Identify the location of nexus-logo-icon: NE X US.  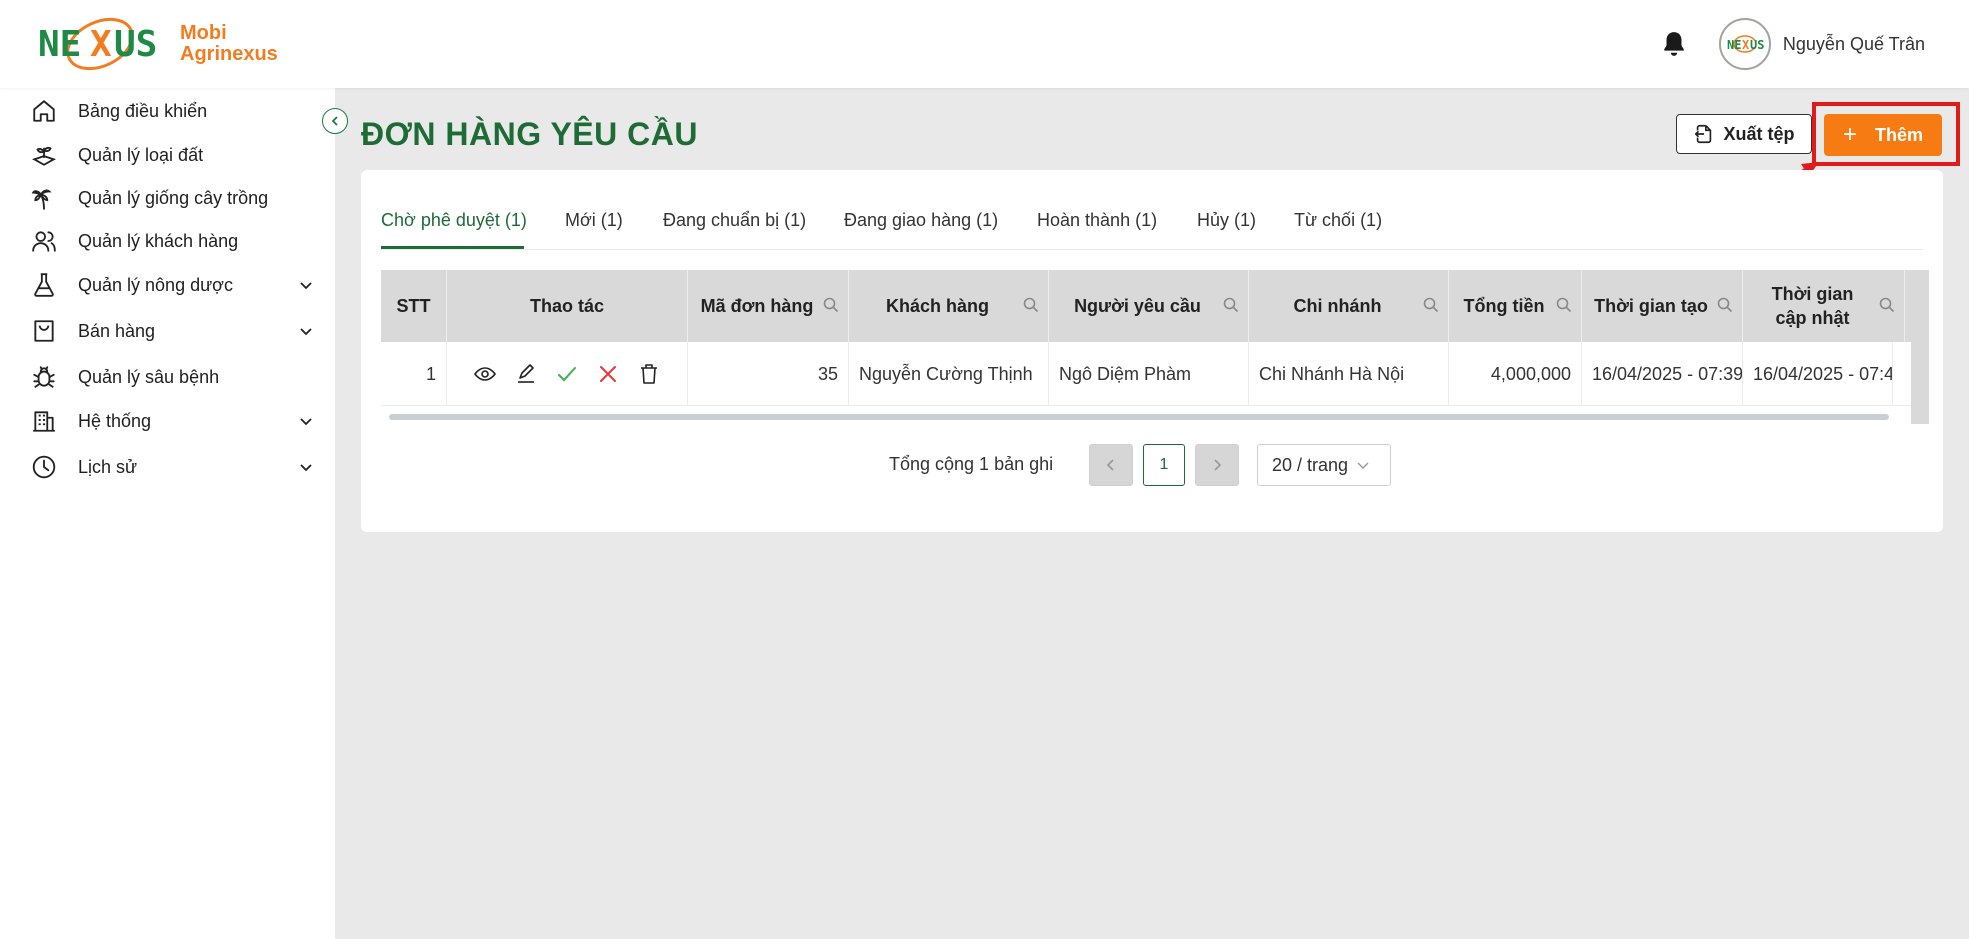
(97, 44).